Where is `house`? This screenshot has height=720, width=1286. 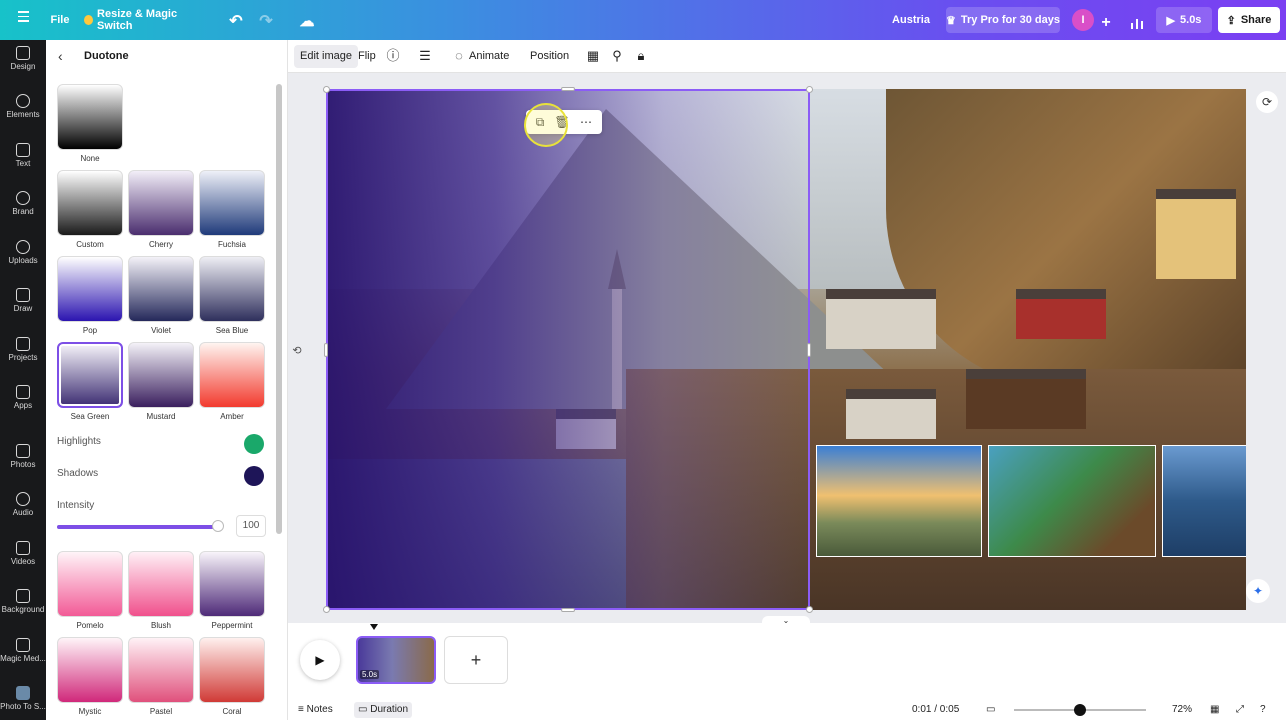 house is located at coordinates (1061, 314).